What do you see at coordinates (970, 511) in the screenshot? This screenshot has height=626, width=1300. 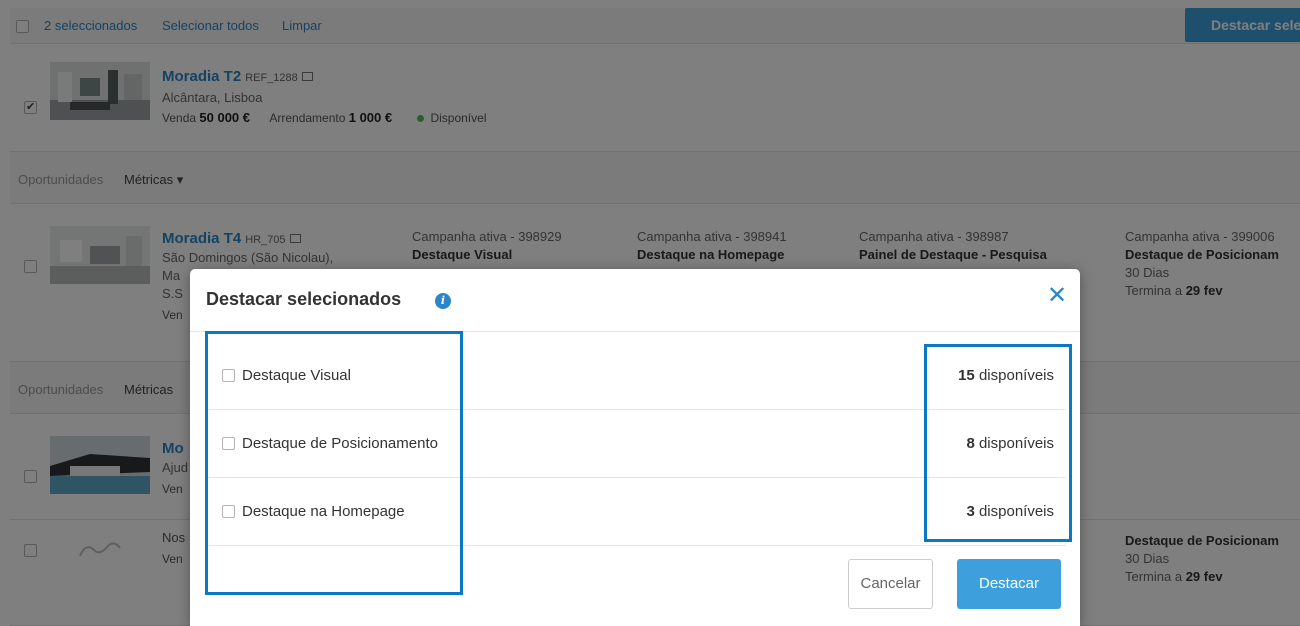 I see `option-count: 3` at bounding box center [970, 511].